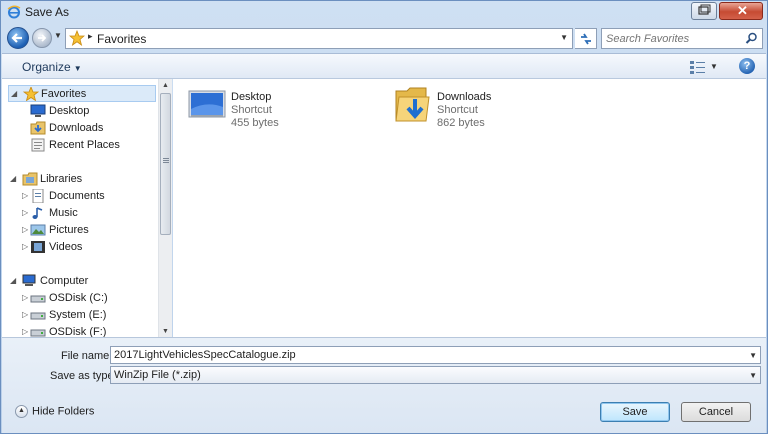 The image size is (768, 434). Describe the element at coordinates (63, 213) in the screenshot. I see `sidebar-item-label: Music` at that location.